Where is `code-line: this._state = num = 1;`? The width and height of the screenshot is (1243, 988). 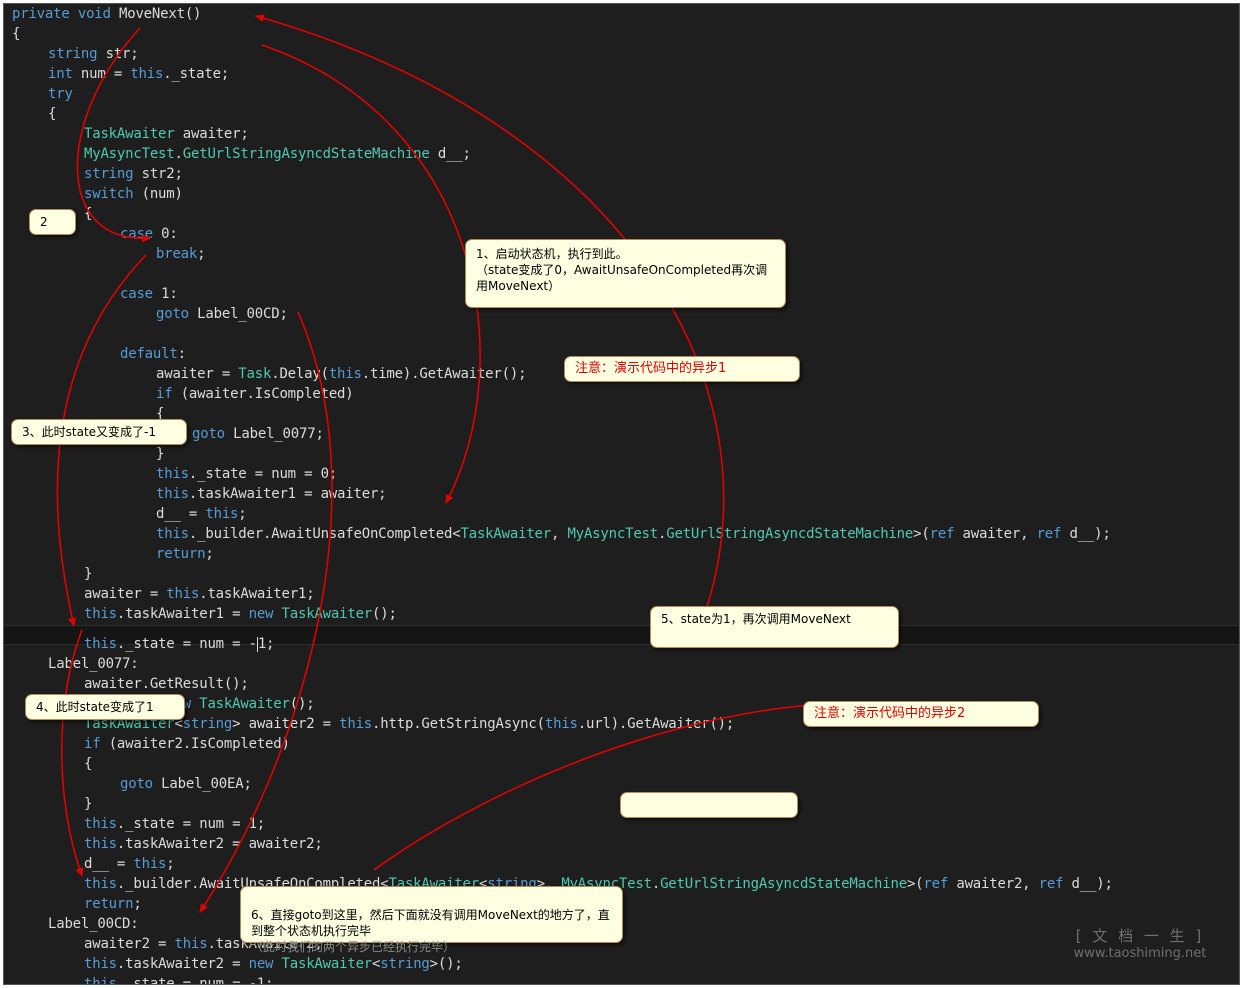 code-line: this._state = num = 1; is located at coordinates (174, 824).